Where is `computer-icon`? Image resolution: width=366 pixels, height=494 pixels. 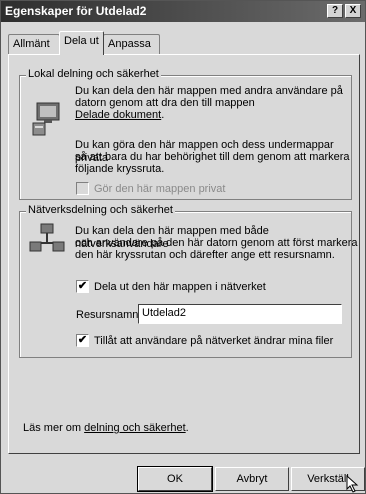
computer-icon is located at coordinates (46, 119).